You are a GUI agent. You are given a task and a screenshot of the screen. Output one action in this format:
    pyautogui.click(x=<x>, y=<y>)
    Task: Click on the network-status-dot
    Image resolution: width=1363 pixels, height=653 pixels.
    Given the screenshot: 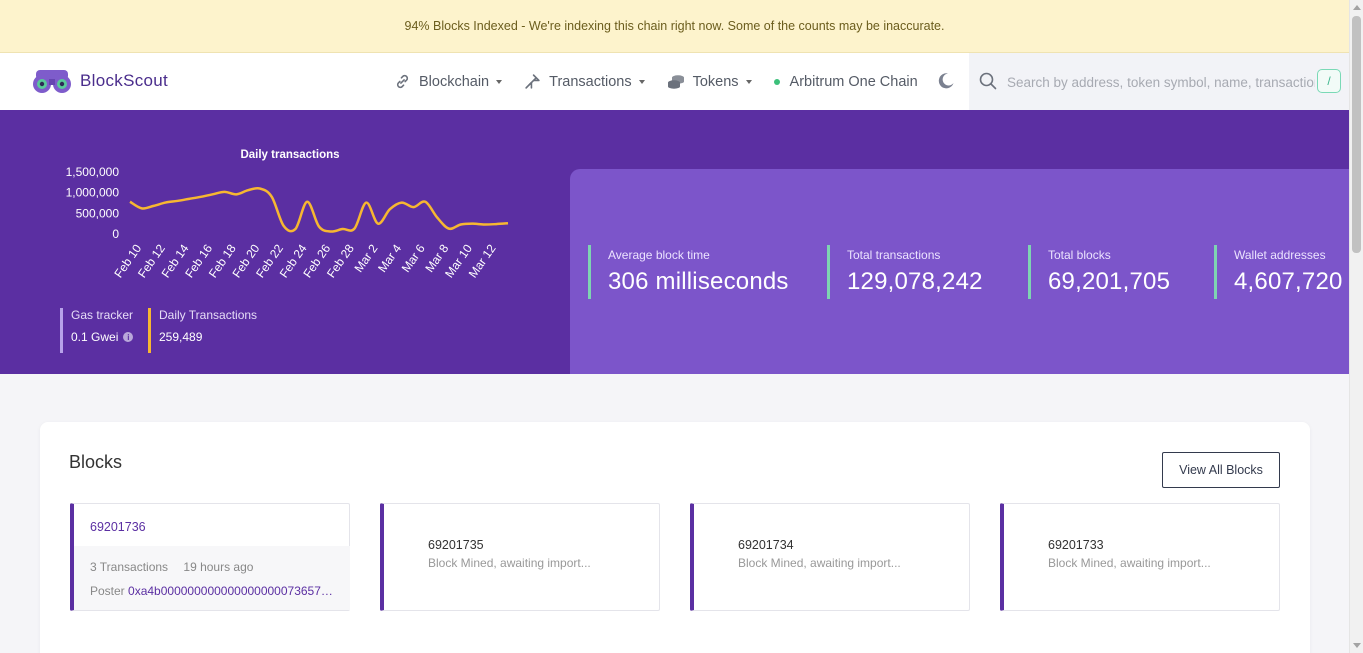 What is the action you would take?
    pyautogui.click(x=776, y=81)
    